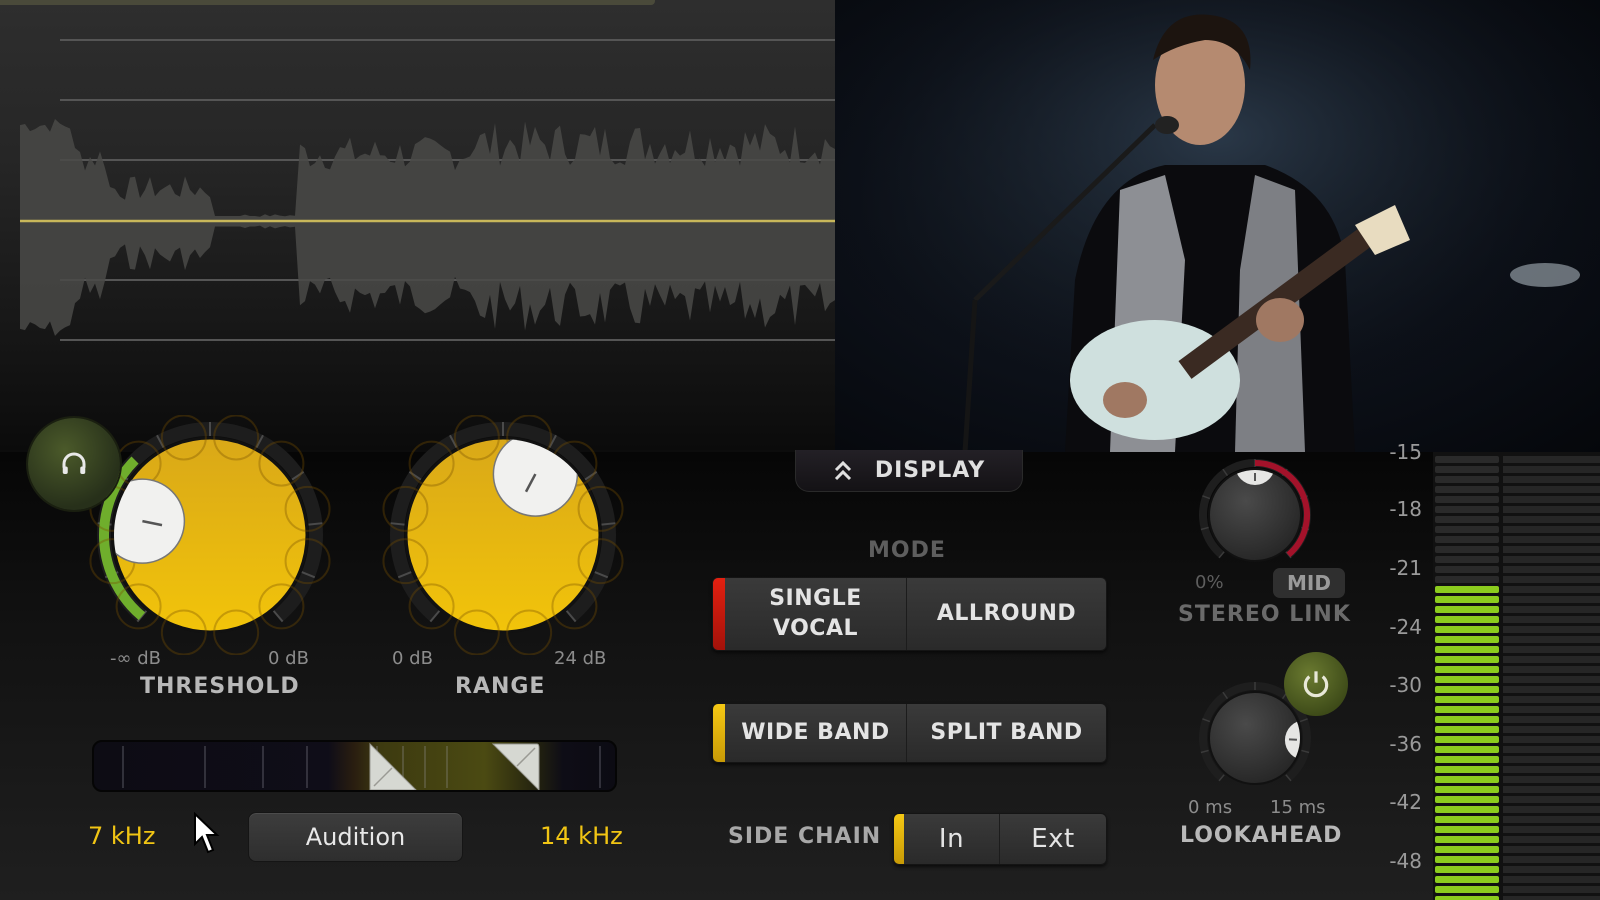 This screenshot has width=1600, height=900. Describe the element at coordinates (909, 471) in the screenshot. I see `display-toggle-button: DISPLAY` at that location.